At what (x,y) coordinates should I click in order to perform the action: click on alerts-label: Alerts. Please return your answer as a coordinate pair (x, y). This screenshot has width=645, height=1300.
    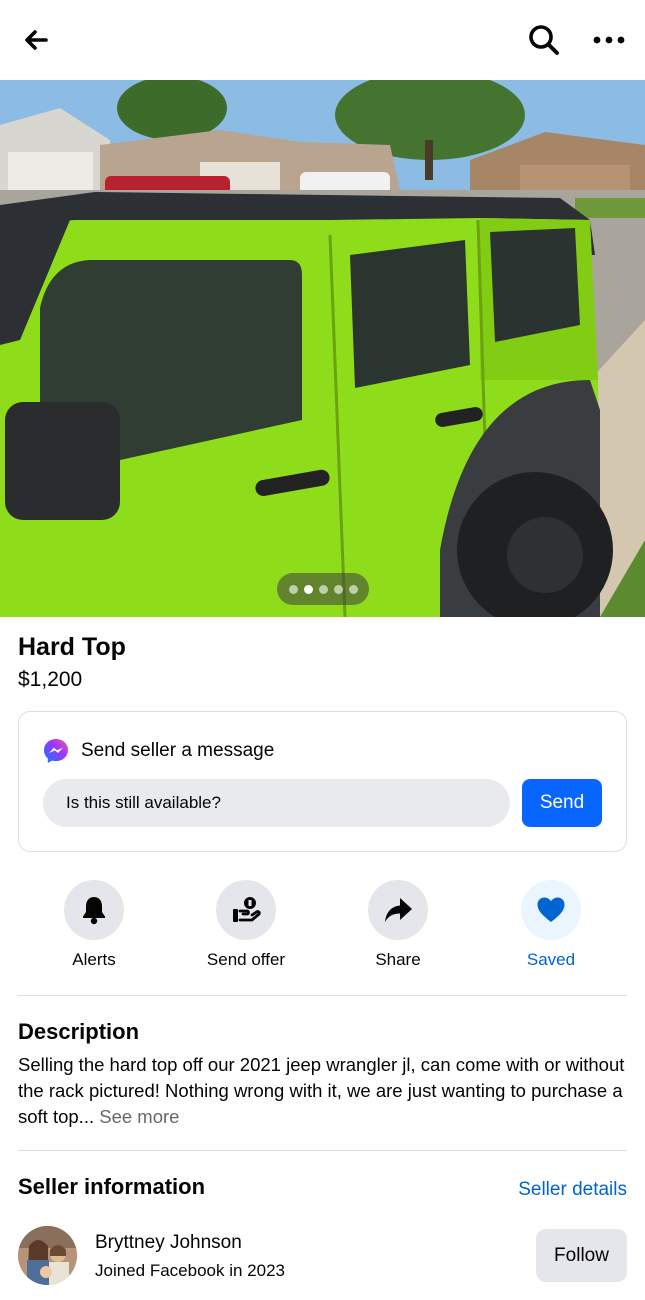
    Looking at the image, I should click on (94, 959).